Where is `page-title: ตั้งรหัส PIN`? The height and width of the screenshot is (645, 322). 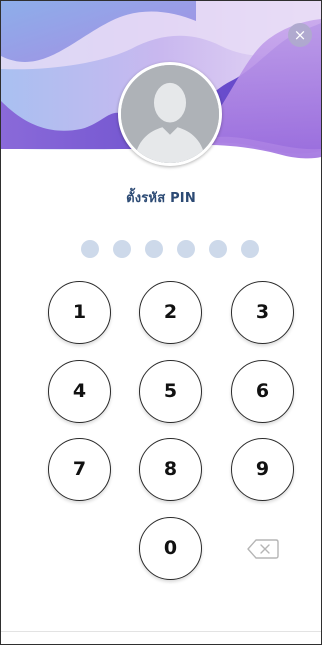
page-title: ตั้งรหัส PIN is located at coordinates (161, 198).